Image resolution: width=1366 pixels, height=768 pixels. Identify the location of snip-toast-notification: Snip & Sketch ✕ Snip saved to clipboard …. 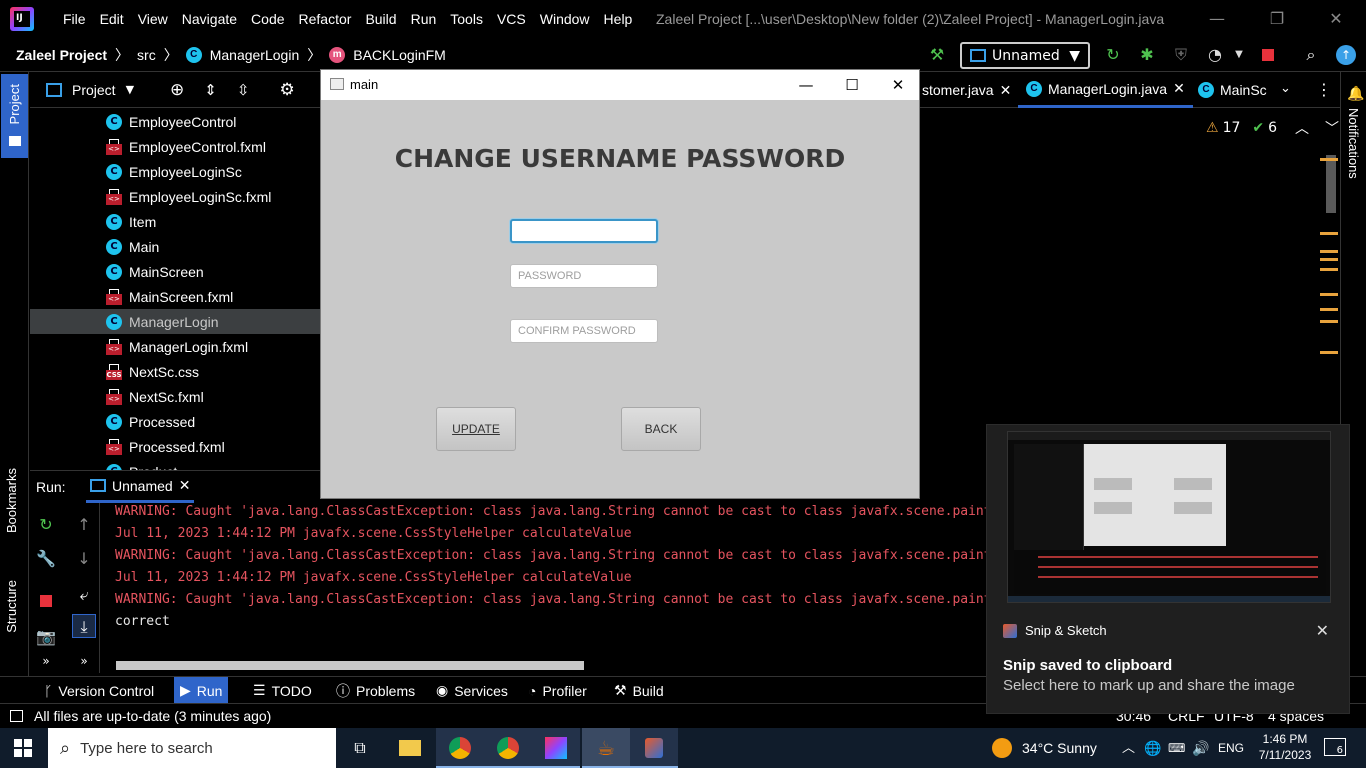
(1168, 569).